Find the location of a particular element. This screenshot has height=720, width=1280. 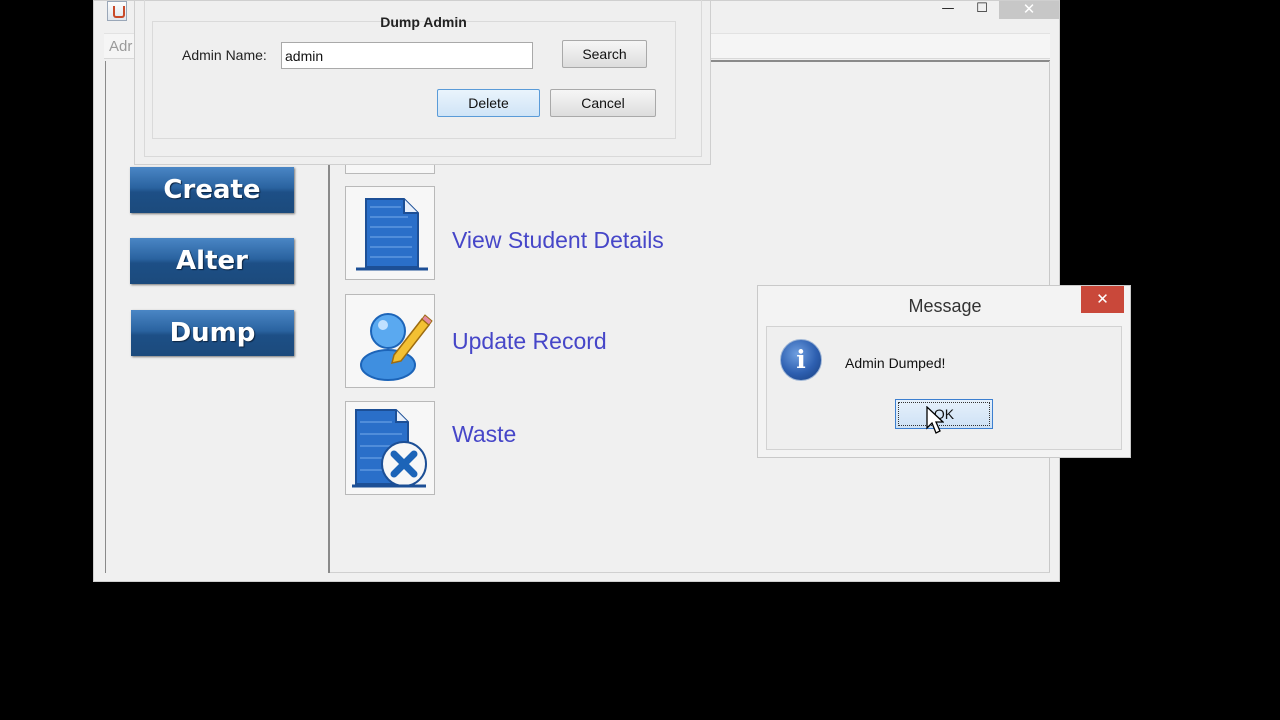

window-controls: — ☐ ✕ is located at coordinates (995, 10).